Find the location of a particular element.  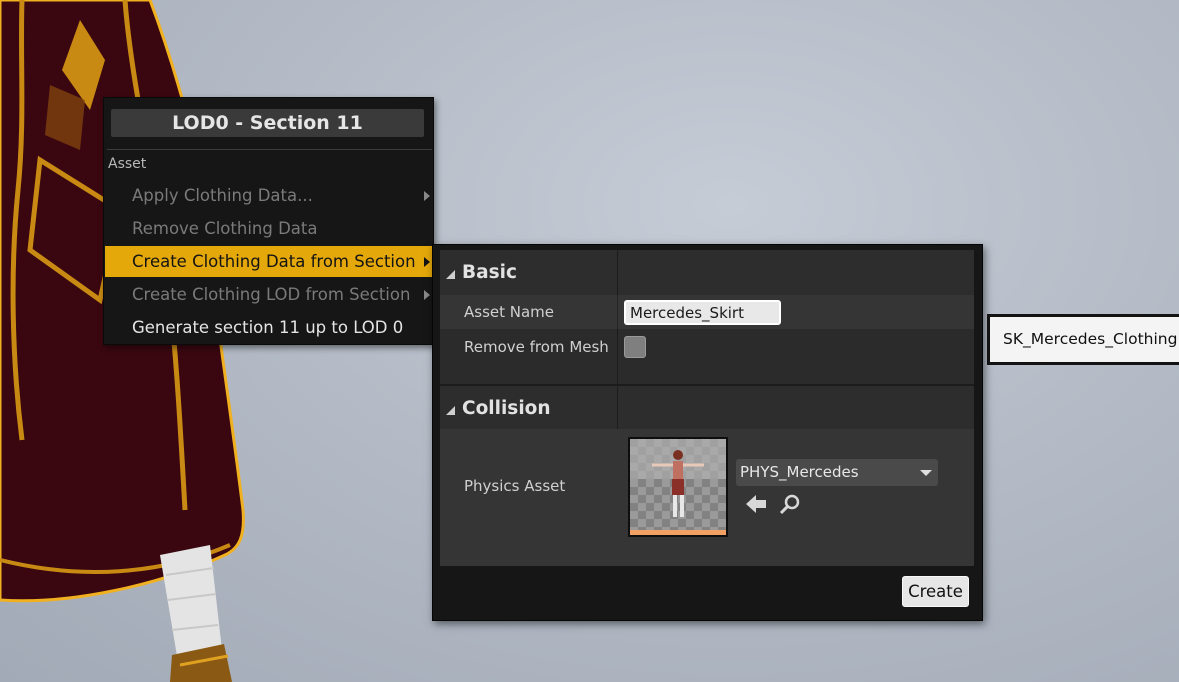

asset-name-input is located at coordinates (702, 312).